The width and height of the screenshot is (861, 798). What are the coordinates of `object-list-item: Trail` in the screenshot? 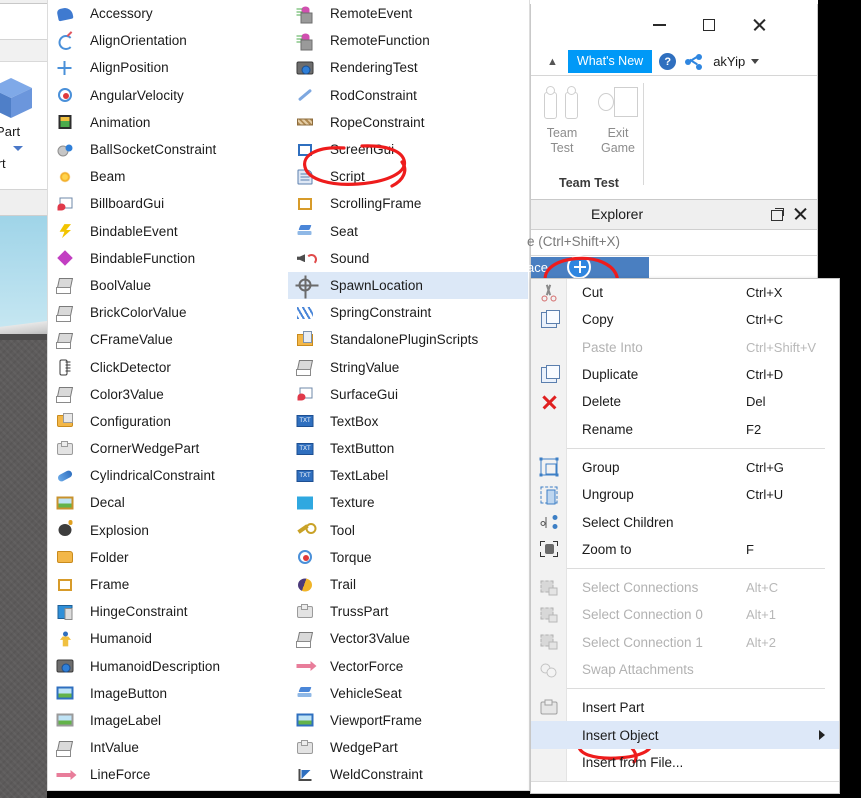 It's located at (408, 584).